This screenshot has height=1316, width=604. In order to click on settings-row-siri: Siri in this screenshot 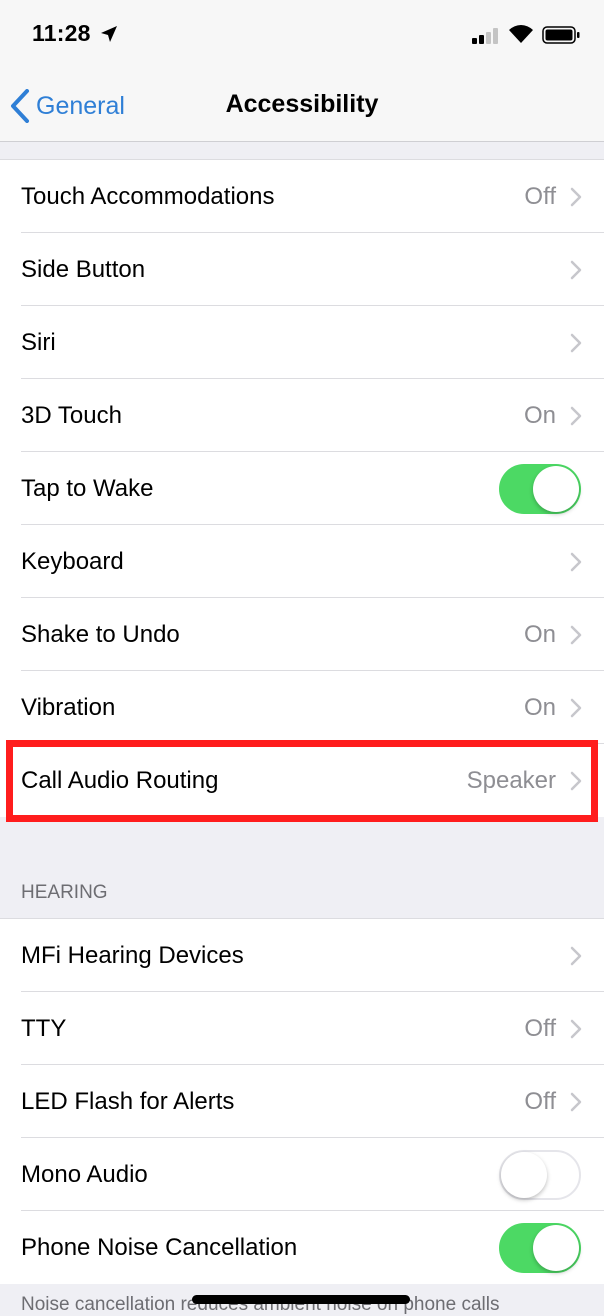, I will do `click(302, 342)`.